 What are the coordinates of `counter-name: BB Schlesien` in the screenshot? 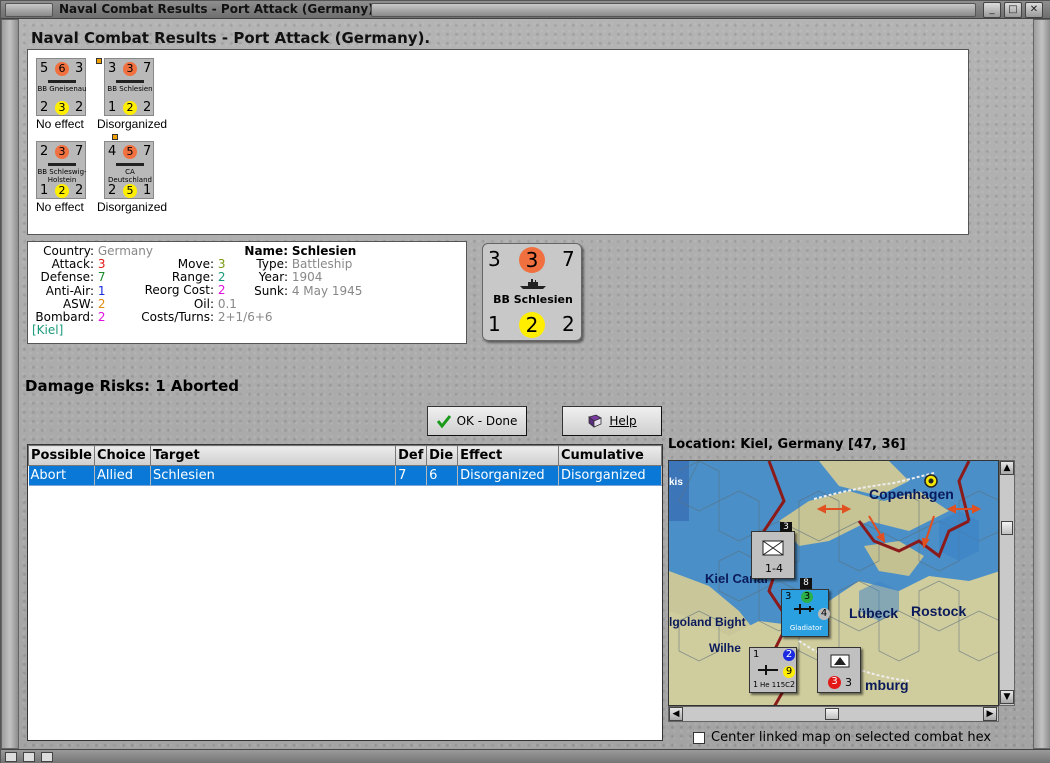 It's located at (533, 299).